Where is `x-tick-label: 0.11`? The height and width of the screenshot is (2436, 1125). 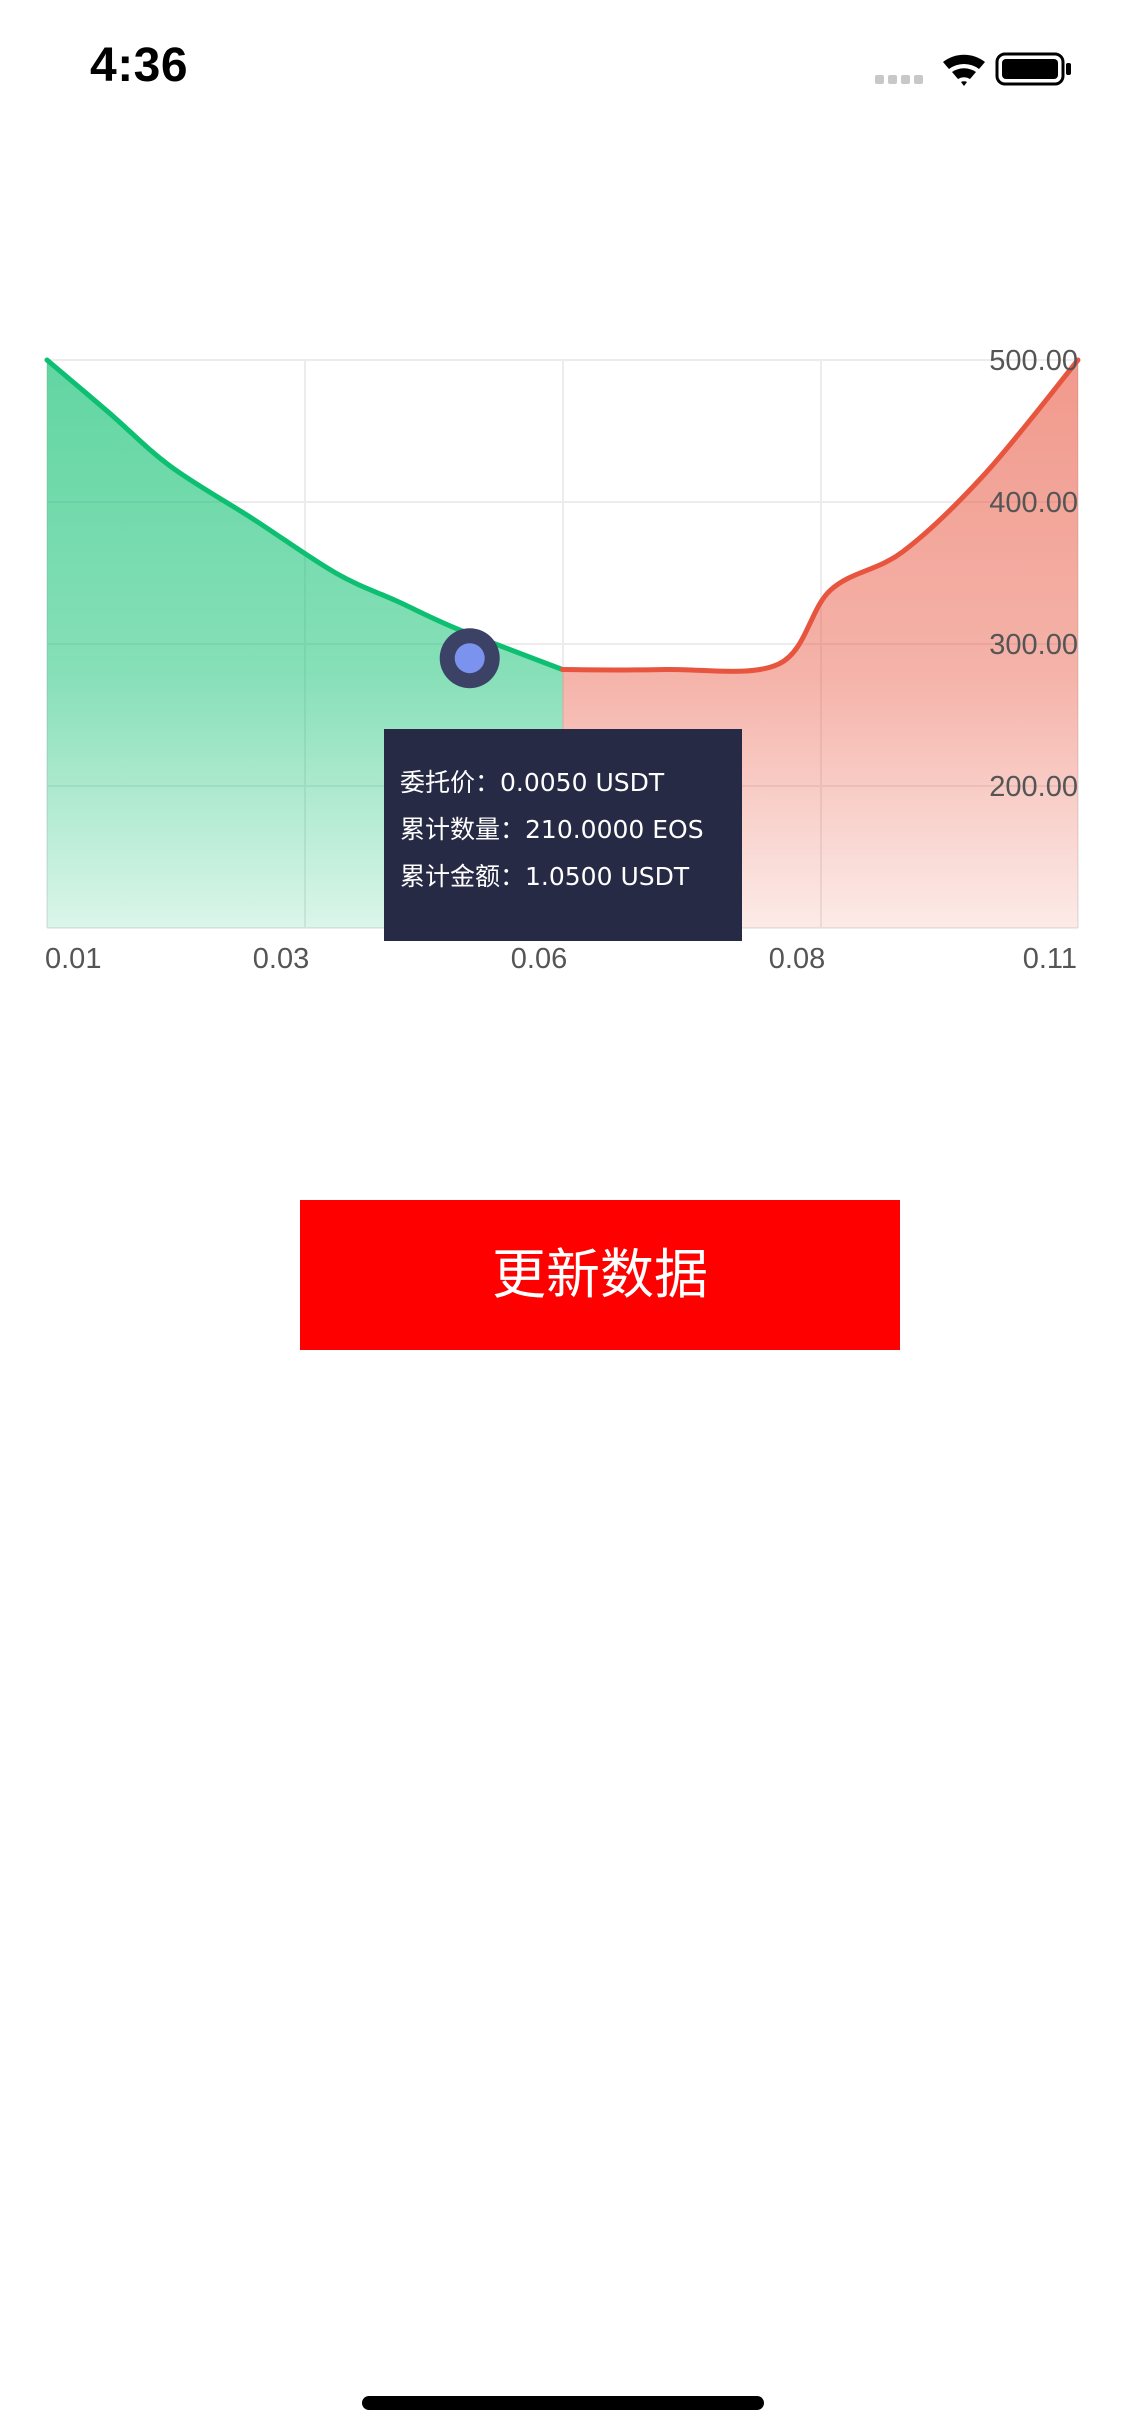 x-tick-label: 0.11 is located at coordinates (1050, 959).